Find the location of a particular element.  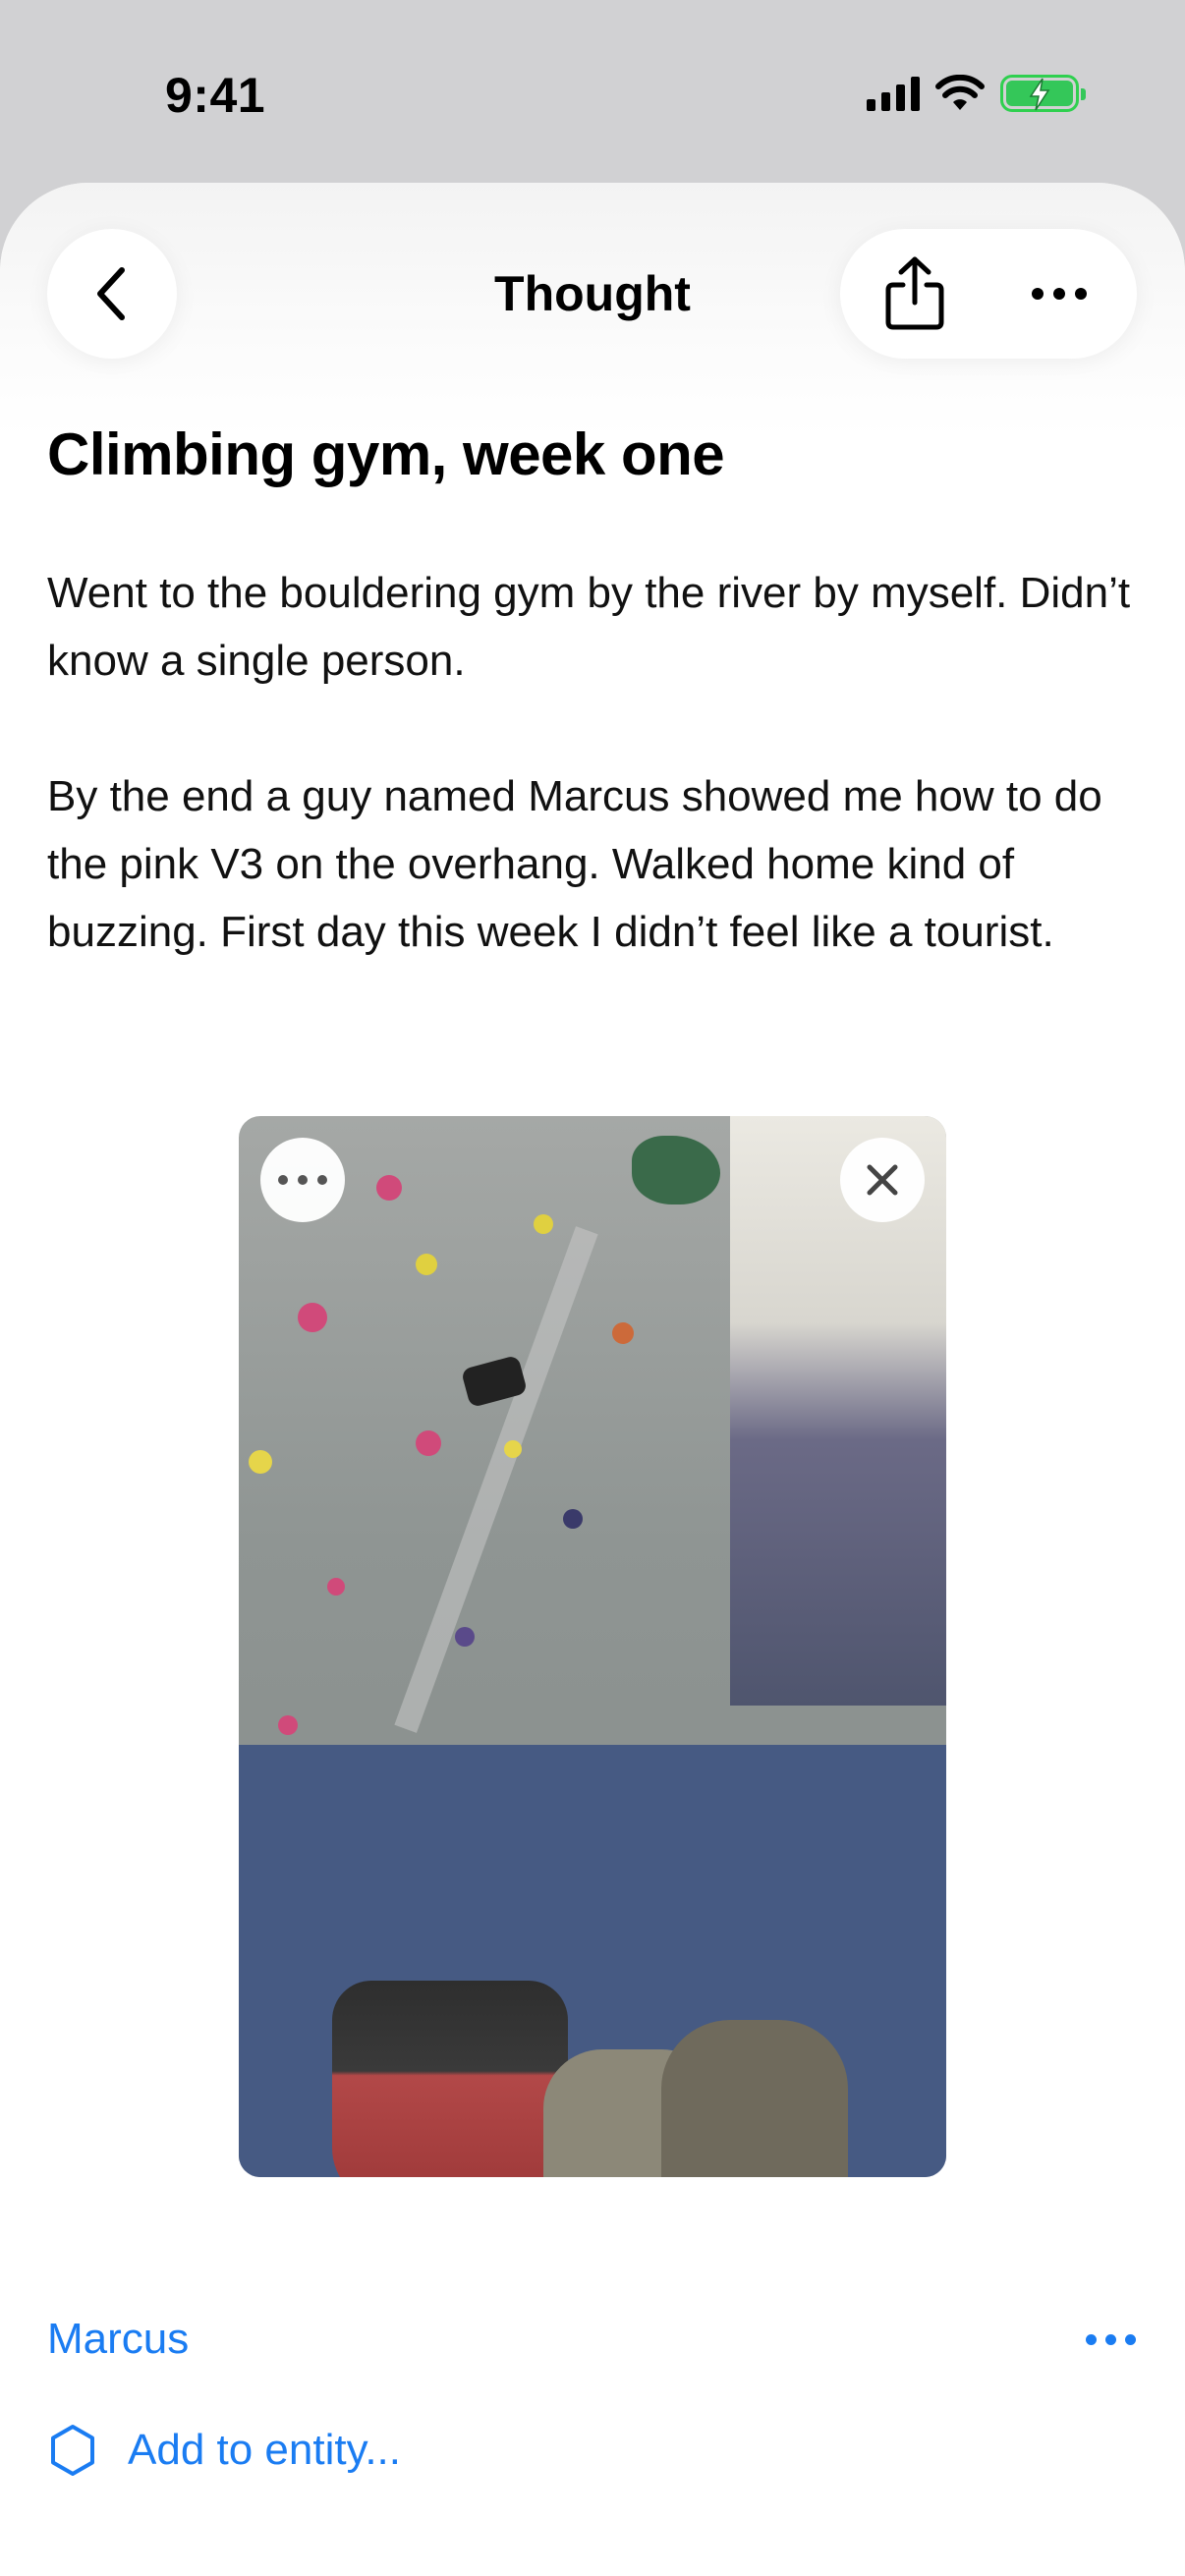

entity-link: Marcus is located at coordinates (118, 2339).